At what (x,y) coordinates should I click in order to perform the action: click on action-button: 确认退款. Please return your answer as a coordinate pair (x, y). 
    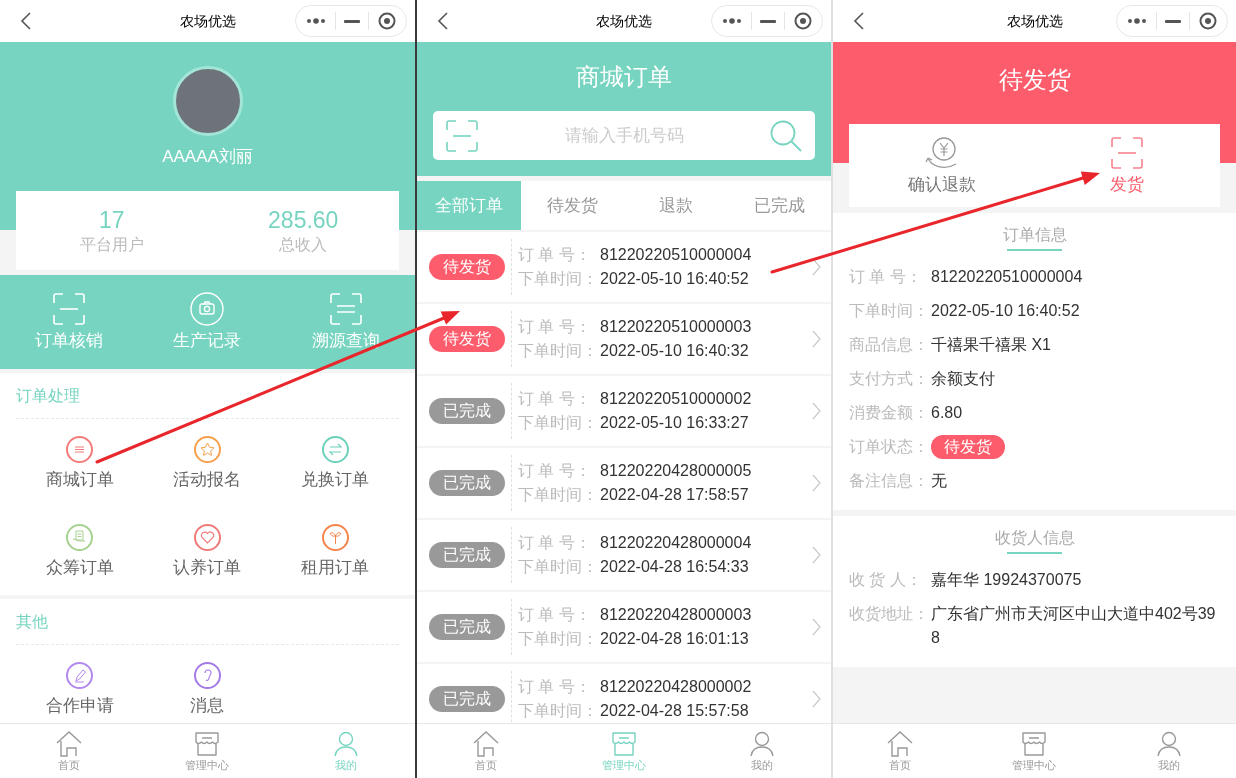
    Looking at the image, I should click on (942, 165).